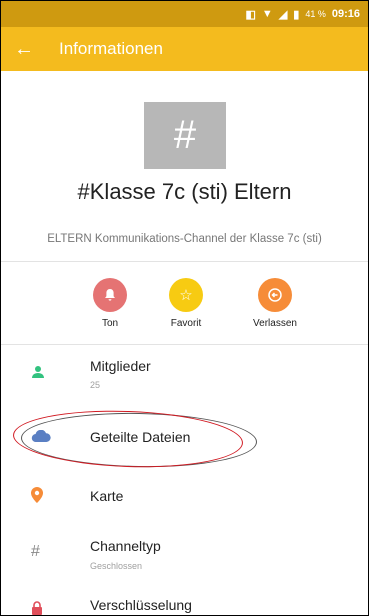  Describe the element at coordinates (267, 14) in the screenshot. I see `wifi-icon: ▼` at that location.